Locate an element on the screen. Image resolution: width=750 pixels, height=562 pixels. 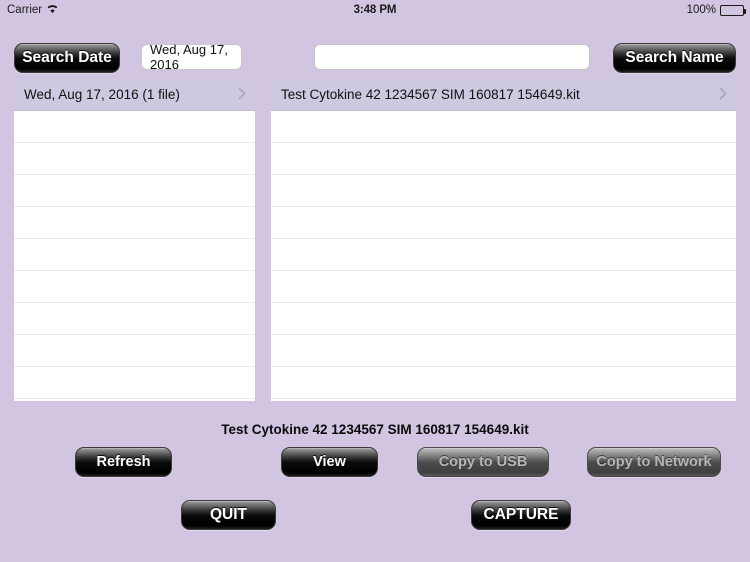
date-field: Wed, Aug 17, 2016 is located at coordinates (191, 57).